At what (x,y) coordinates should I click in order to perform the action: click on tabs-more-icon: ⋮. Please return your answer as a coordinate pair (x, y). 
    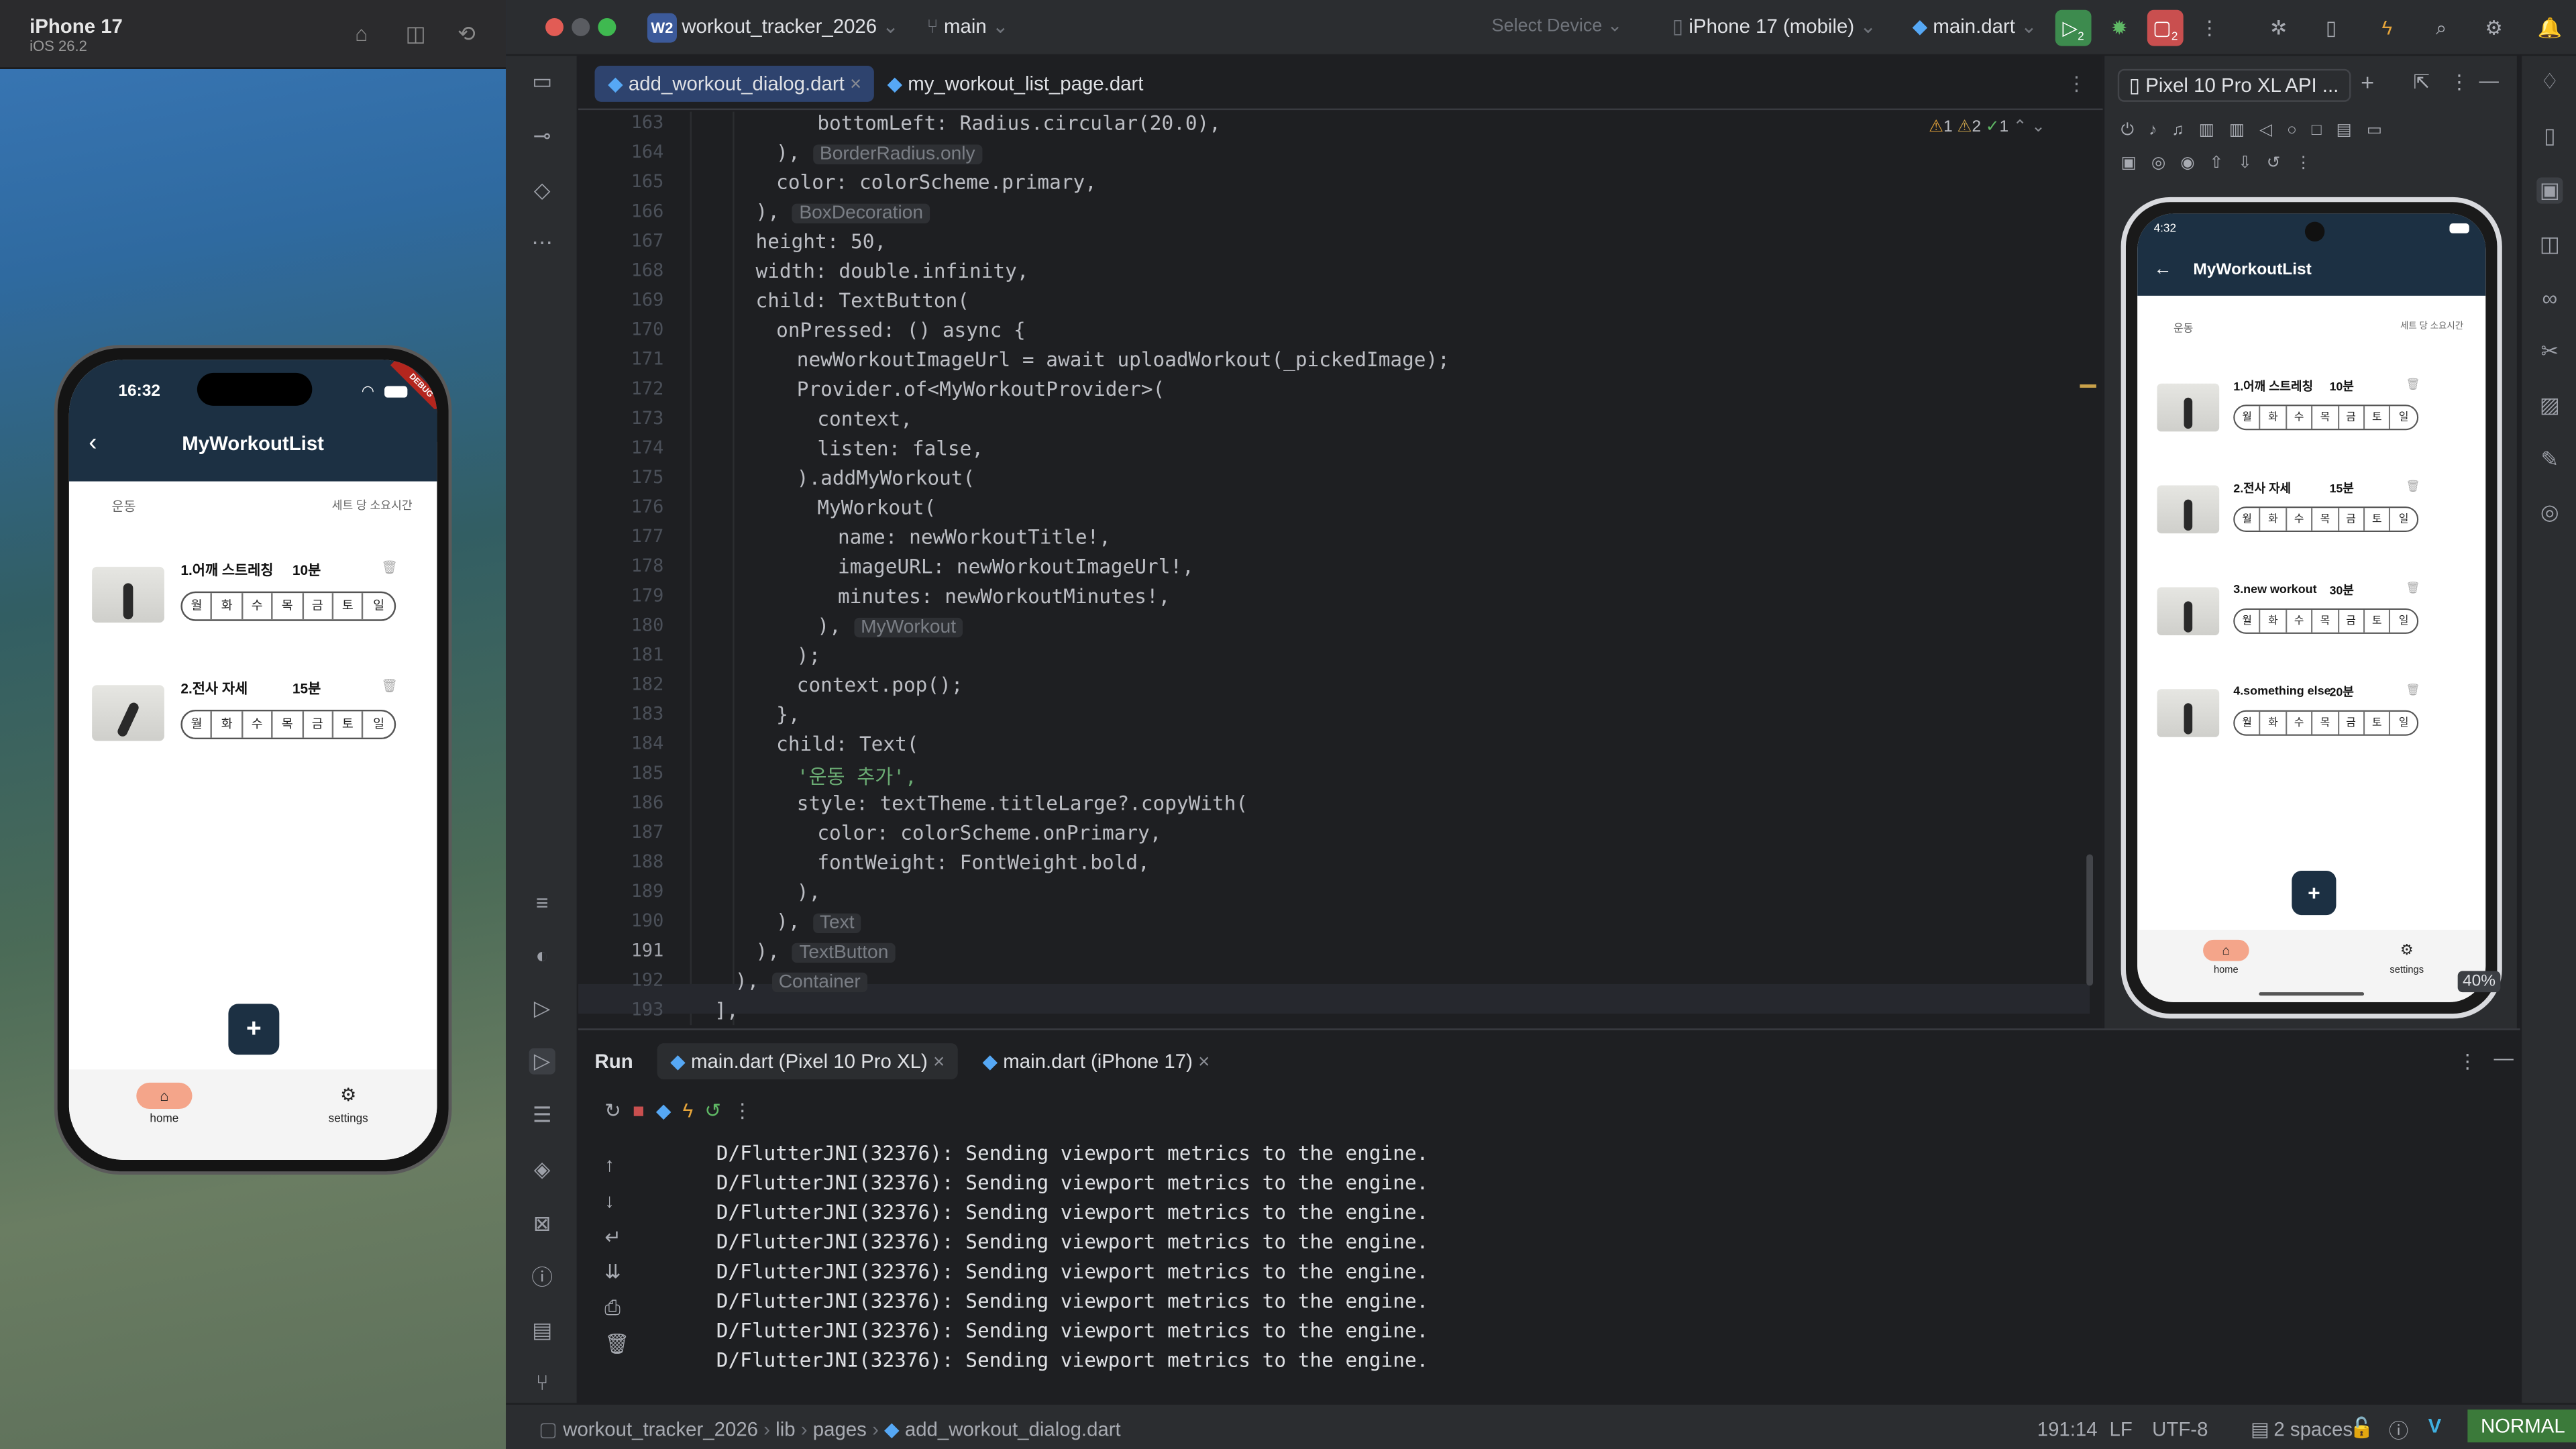
    Looking at the image, I should click on (2076, 84).